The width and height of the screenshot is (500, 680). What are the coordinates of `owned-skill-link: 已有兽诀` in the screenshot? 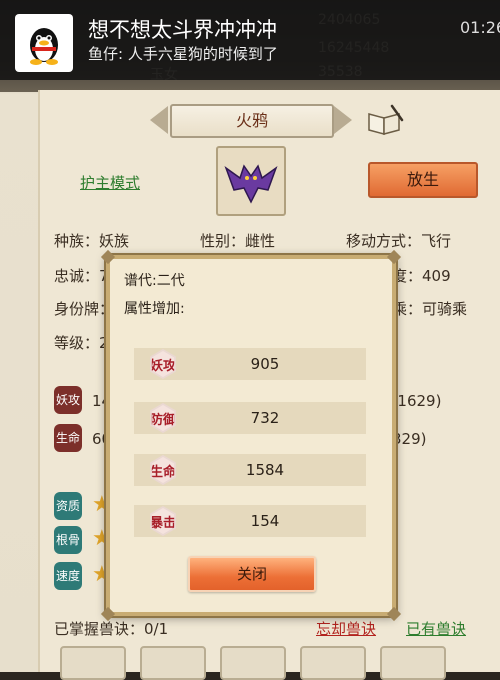 It's located at (436, 628).